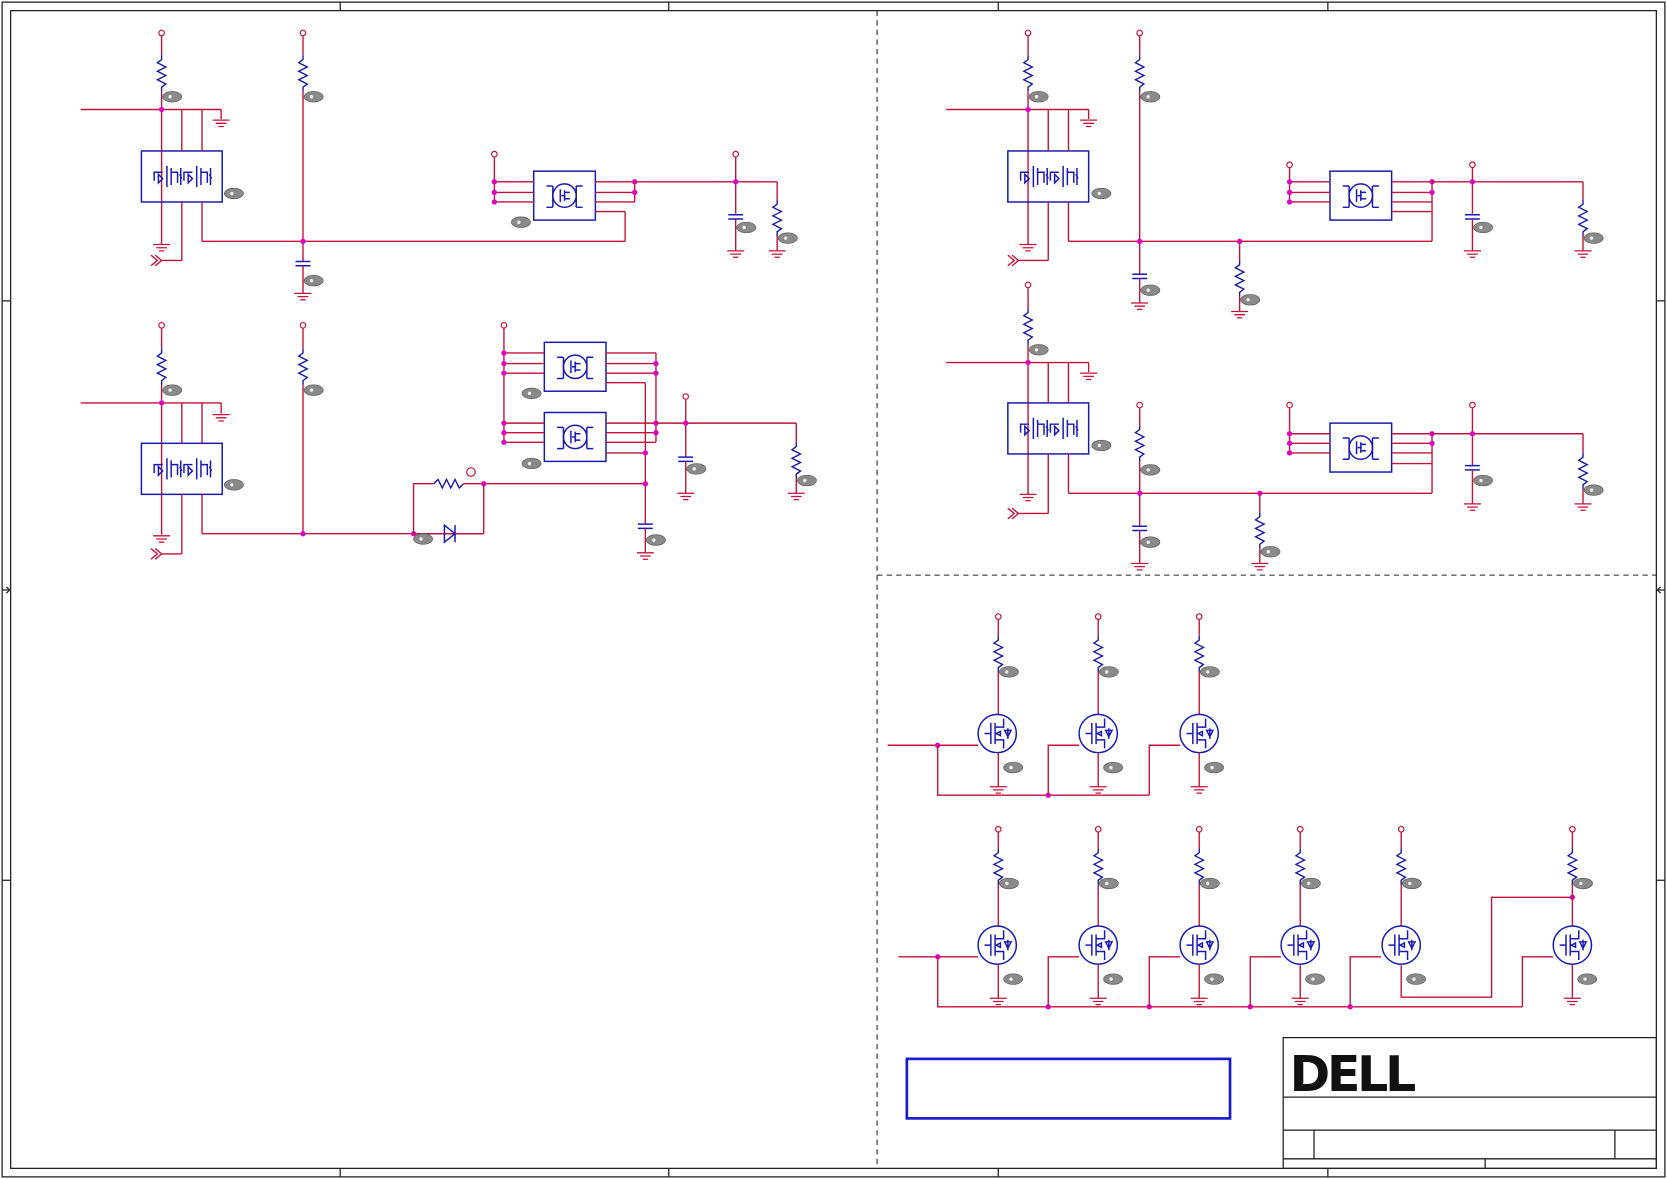 This screenshot has width=1667, height=1179. What do you see at coordinates (1068, 1088) in the screenshot?
I see `notice-box` at bounding box center [1068, 1088].